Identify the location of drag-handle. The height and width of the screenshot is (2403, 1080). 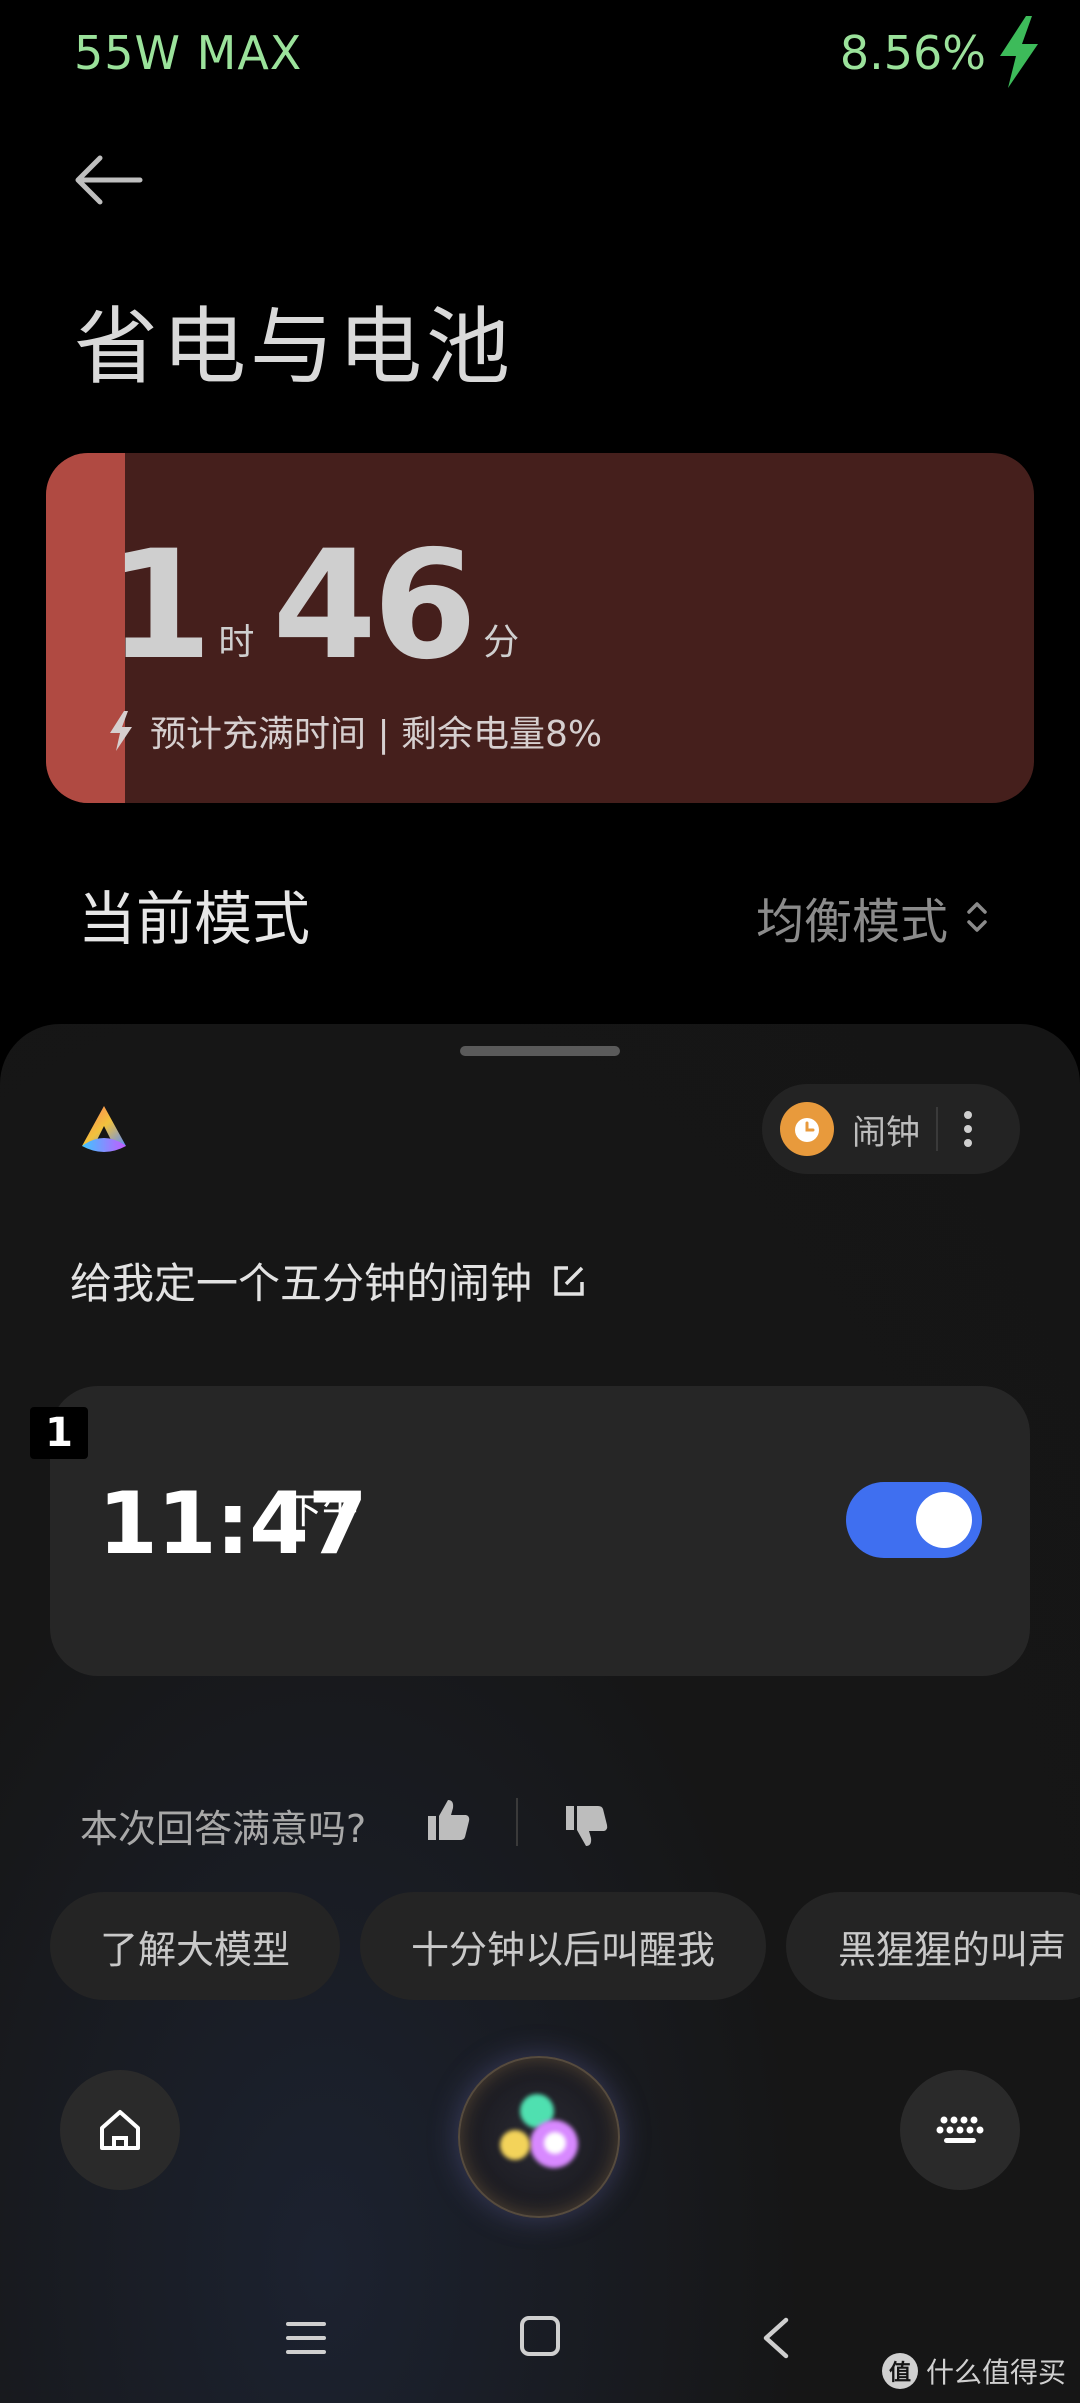
(540, 1051).